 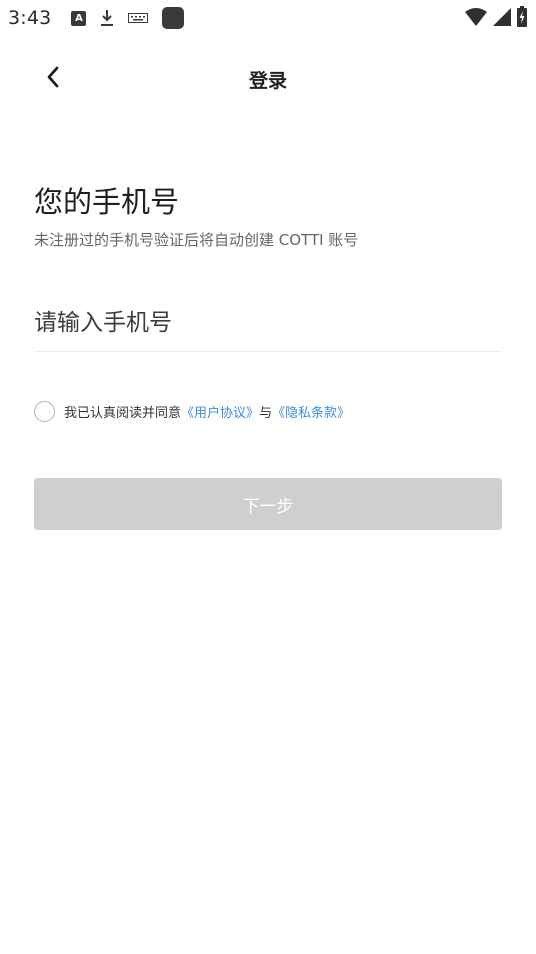 I want to click on app-square-icon, so click(x=173, y=18).